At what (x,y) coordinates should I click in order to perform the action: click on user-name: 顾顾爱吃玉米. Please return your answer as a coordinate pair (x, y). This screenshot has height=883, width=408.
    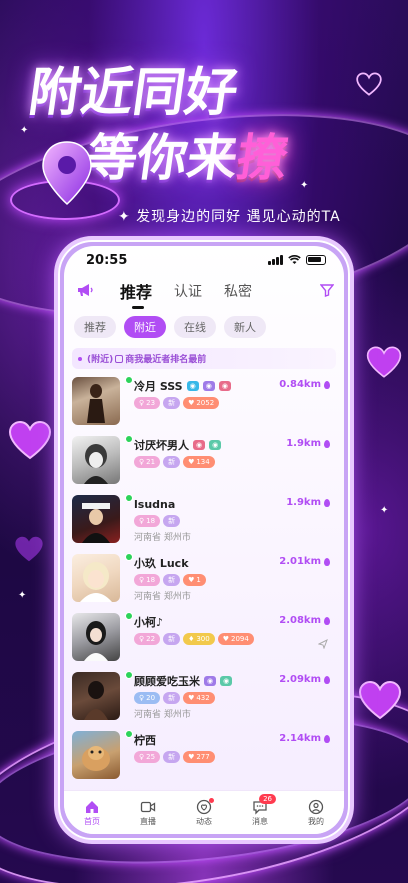
    Looking at the image, I should click on (167, 681).